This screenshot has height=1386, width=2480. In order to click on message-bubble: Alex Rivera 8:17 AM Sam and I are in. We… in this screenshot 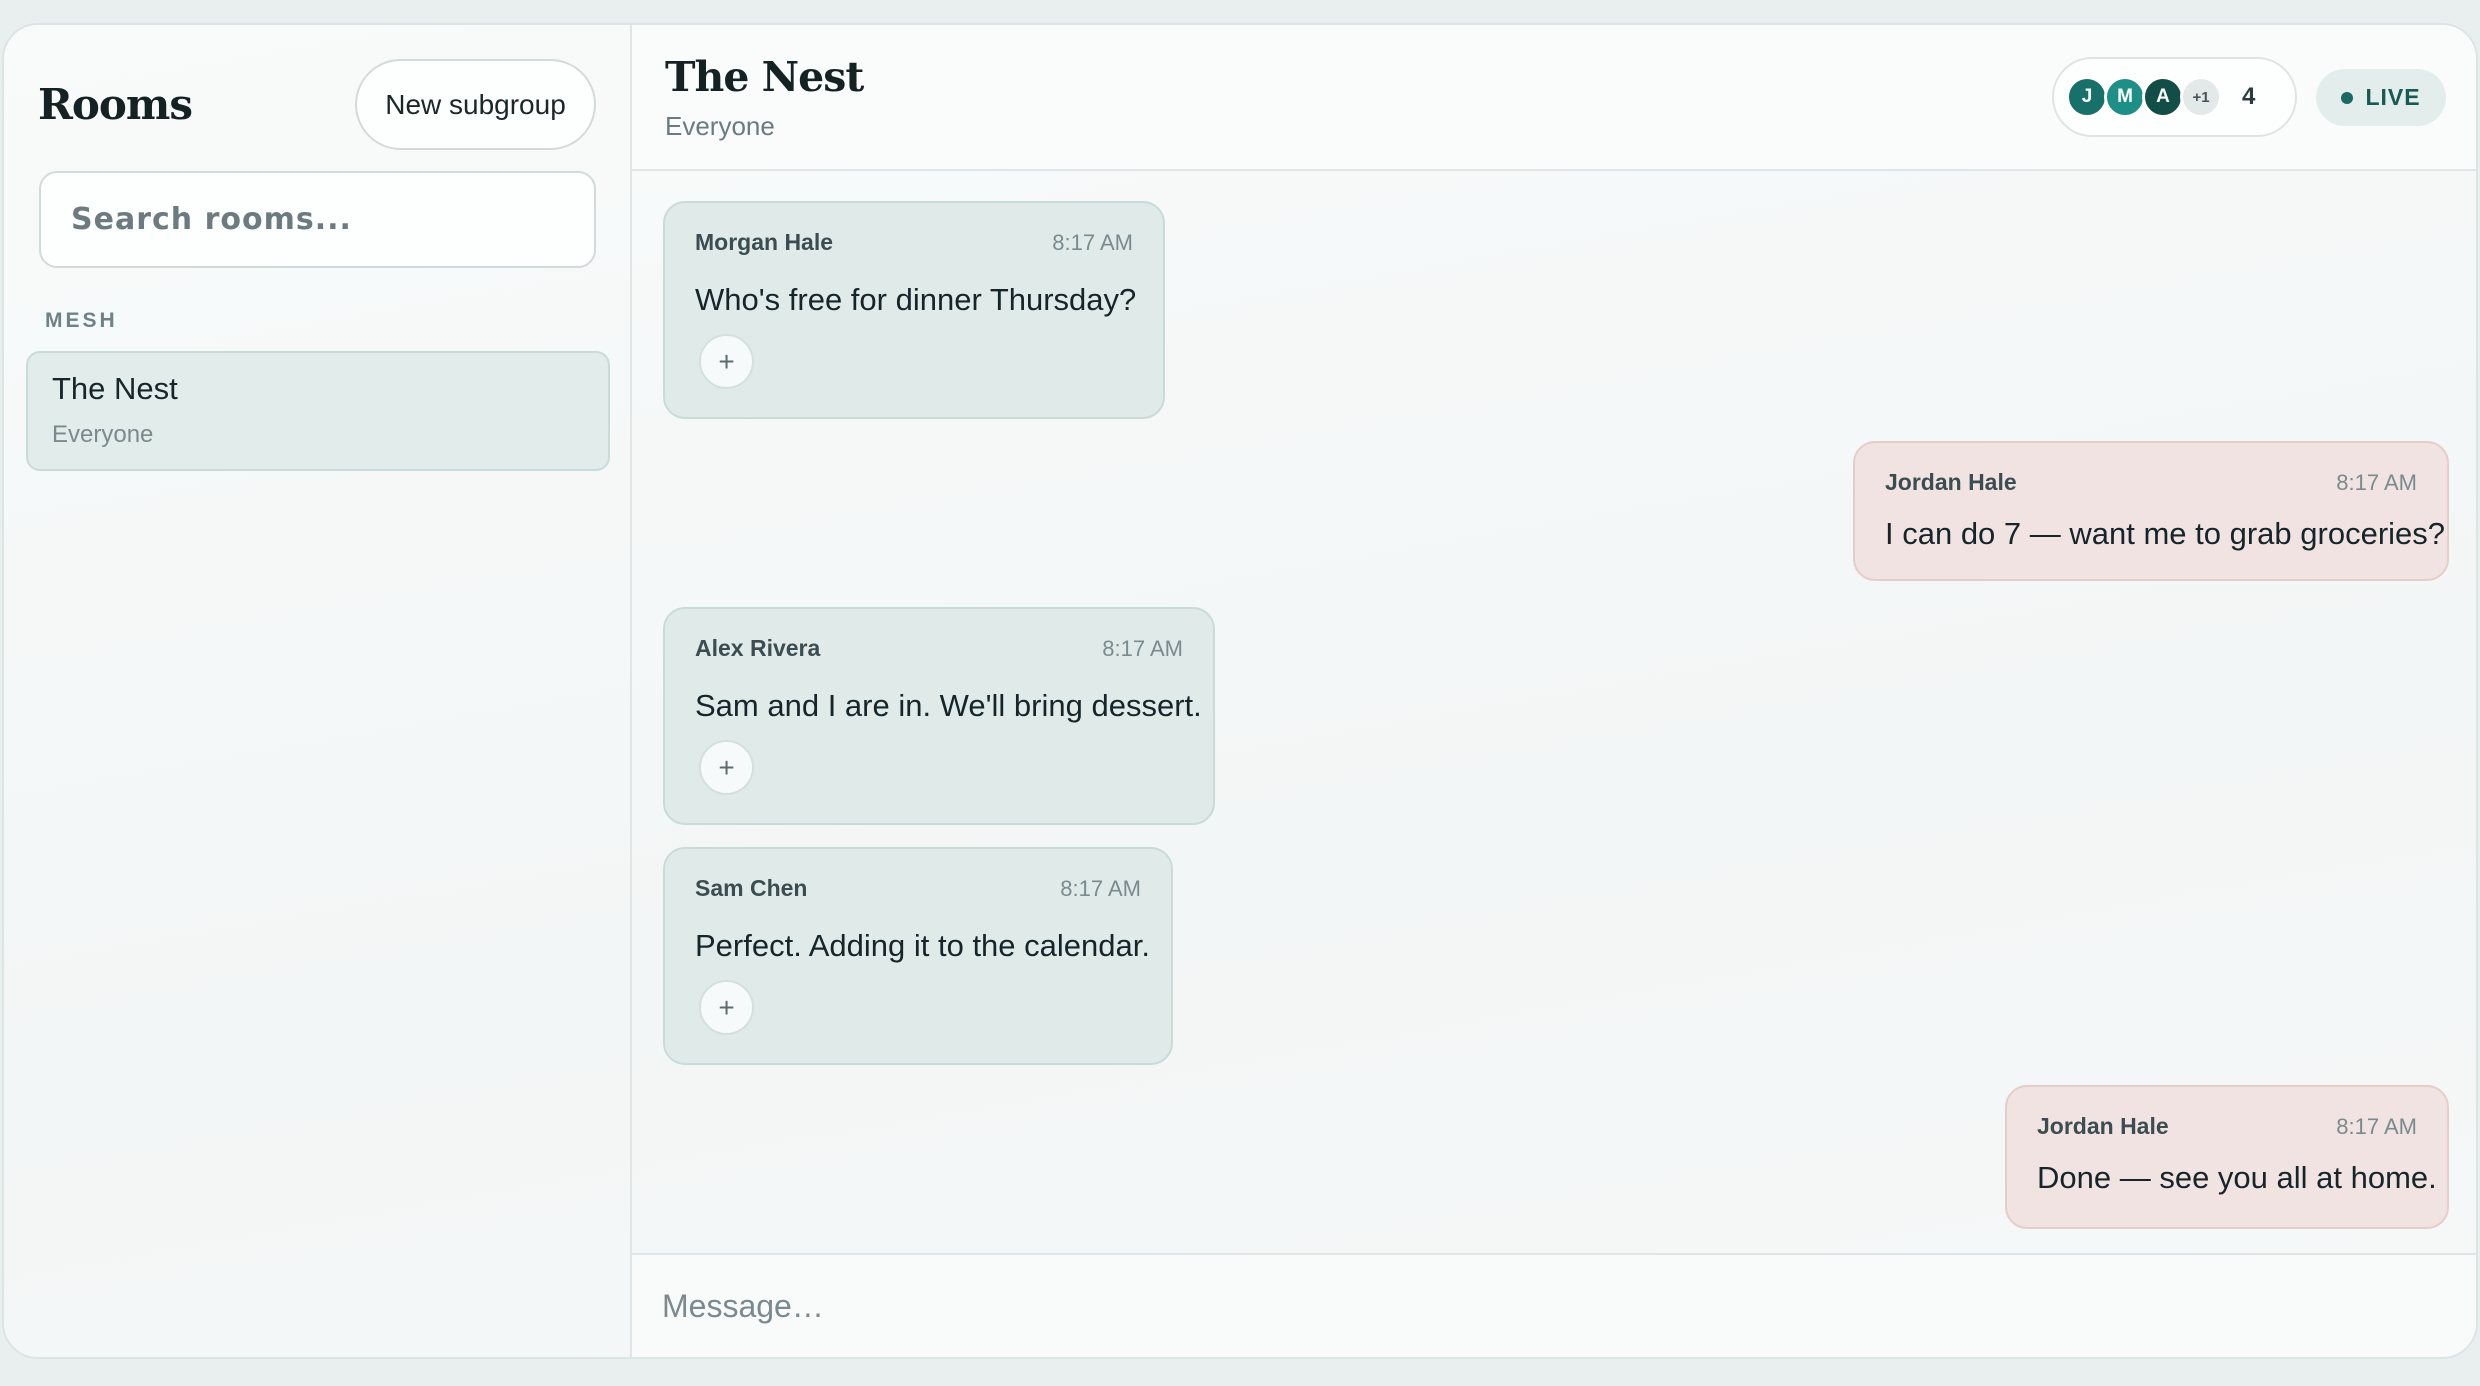, I will do `click(939, 716)`.